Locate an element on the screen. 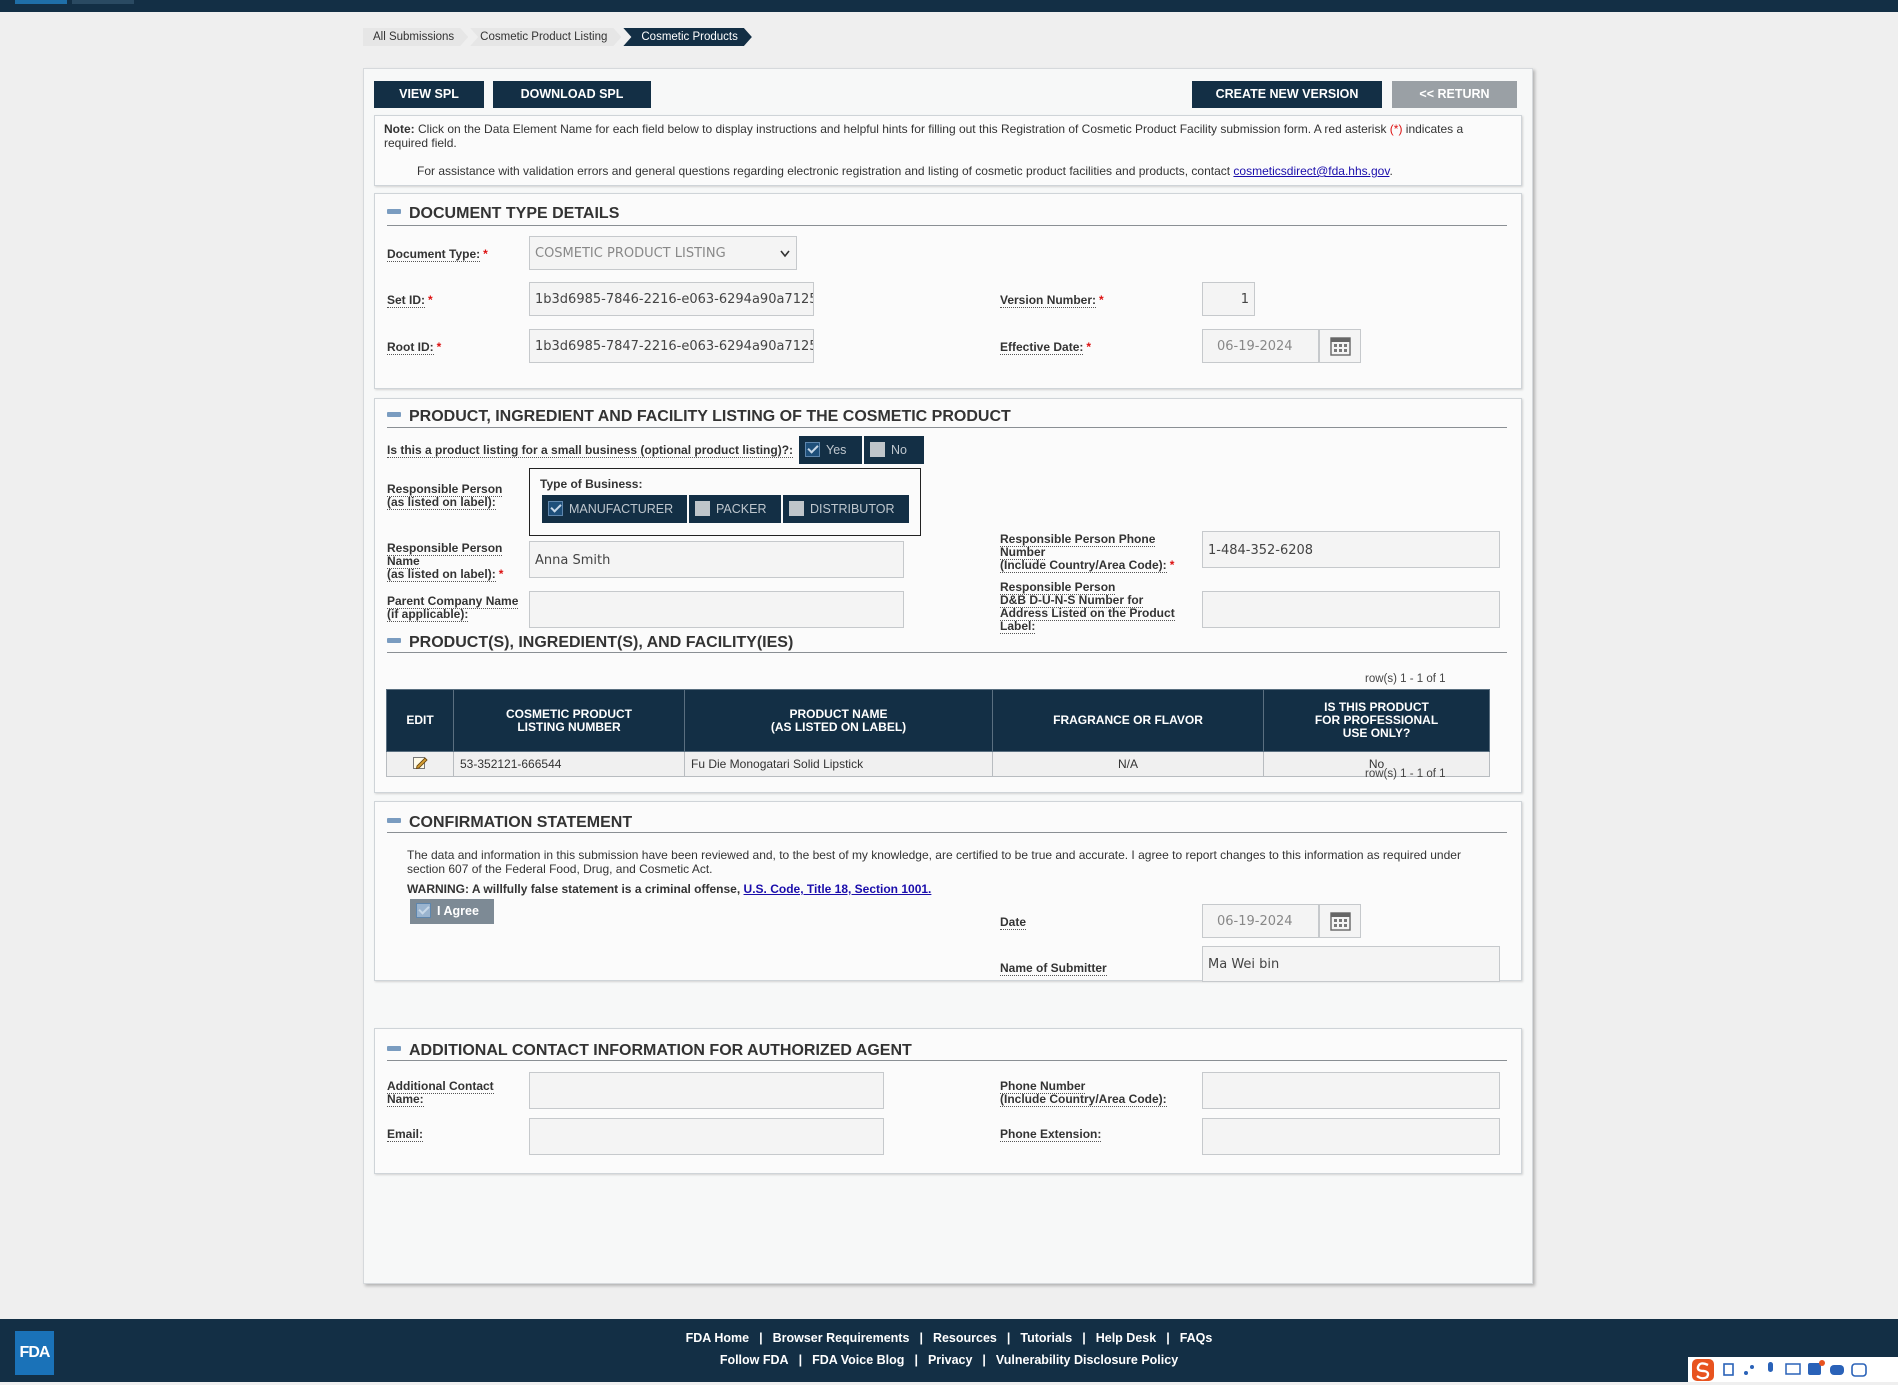  effective-date-label: Effective Date: * is located at coordinates (1045, 347).